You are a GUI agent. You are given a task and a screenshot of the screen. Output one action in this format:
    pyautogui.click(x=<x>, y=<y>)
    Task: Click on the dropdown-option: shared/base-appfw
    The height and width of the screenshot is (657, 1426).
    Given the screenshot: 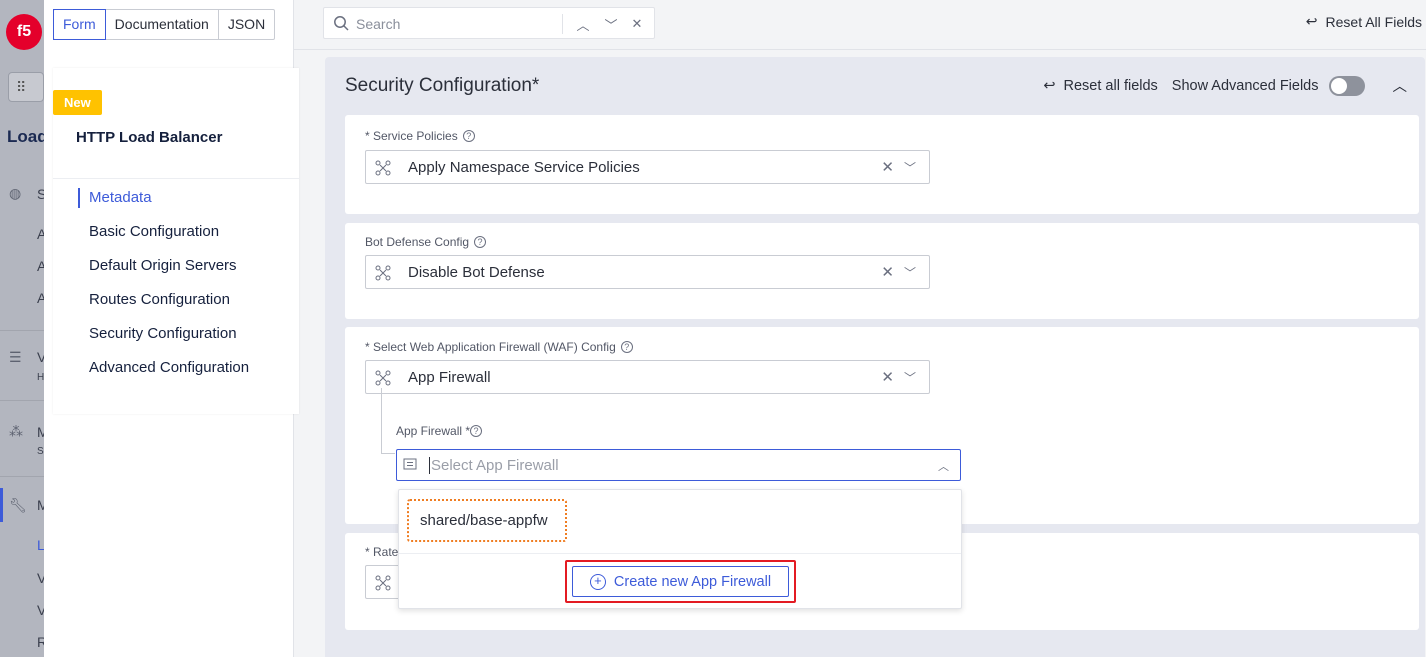 What is the action you would take?
    pyautogui.click(x=487, y=520)
    